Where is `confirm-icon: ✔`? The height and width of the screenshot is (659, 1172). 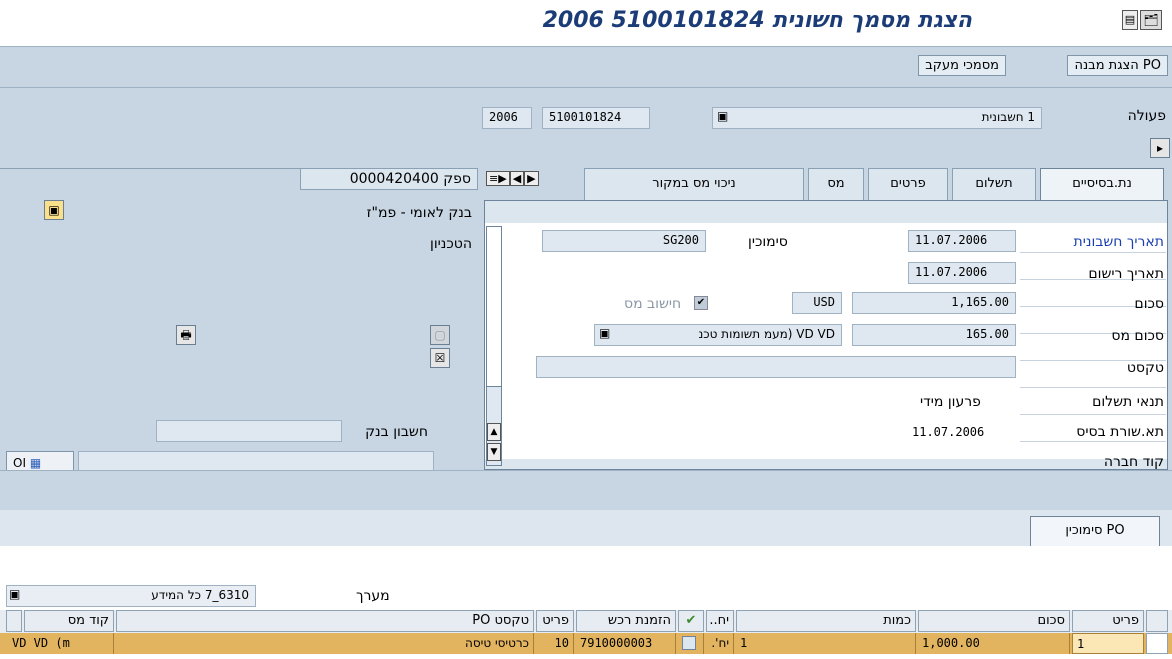 confirm-icon: ✔ is located at coordinates (691, 620).